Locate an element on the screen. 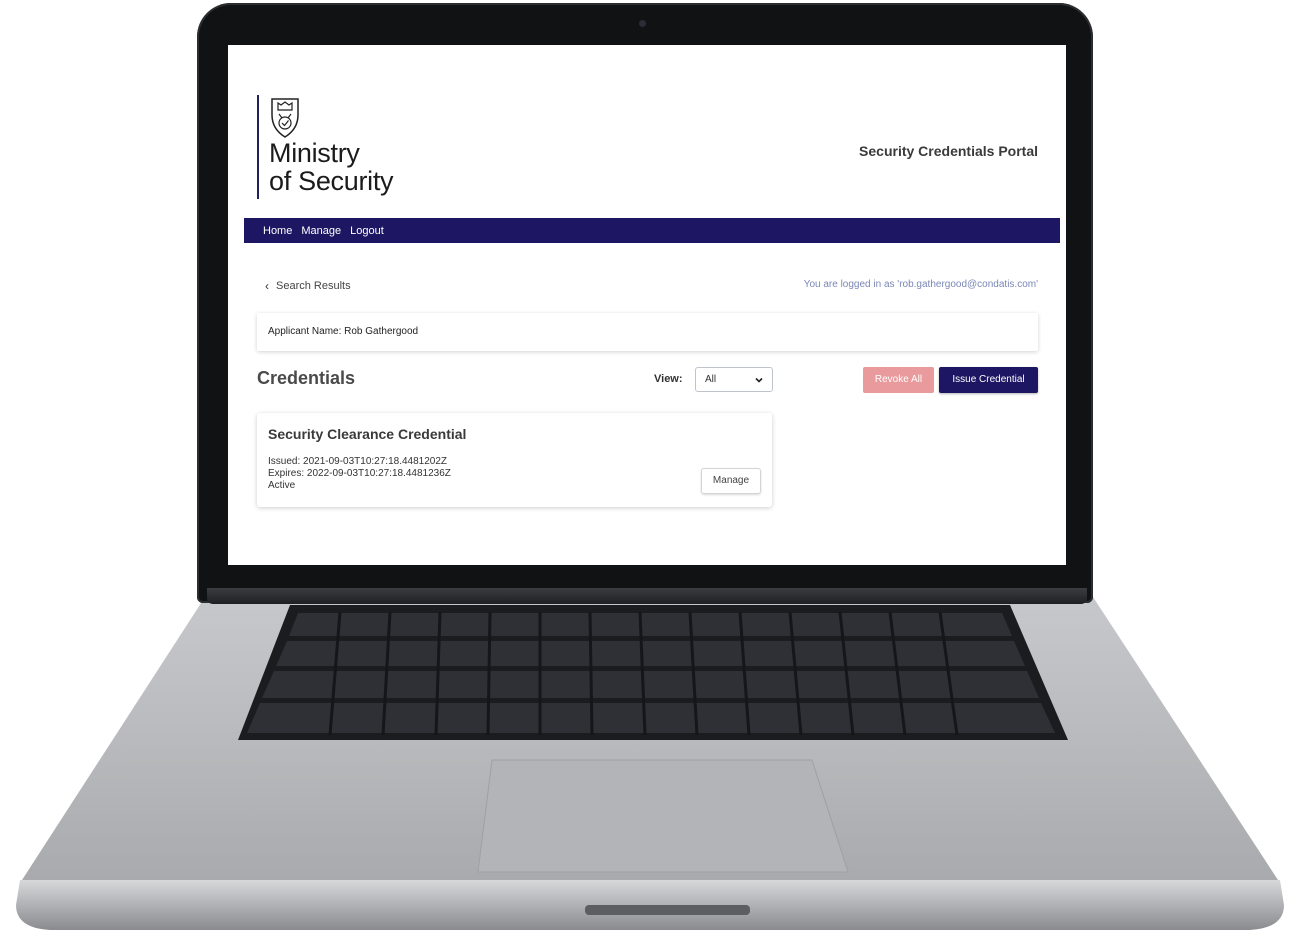  credential-expires: Expires: 2022-09-03T10:27:18.4481236Z is located at coordinates (359, 473).